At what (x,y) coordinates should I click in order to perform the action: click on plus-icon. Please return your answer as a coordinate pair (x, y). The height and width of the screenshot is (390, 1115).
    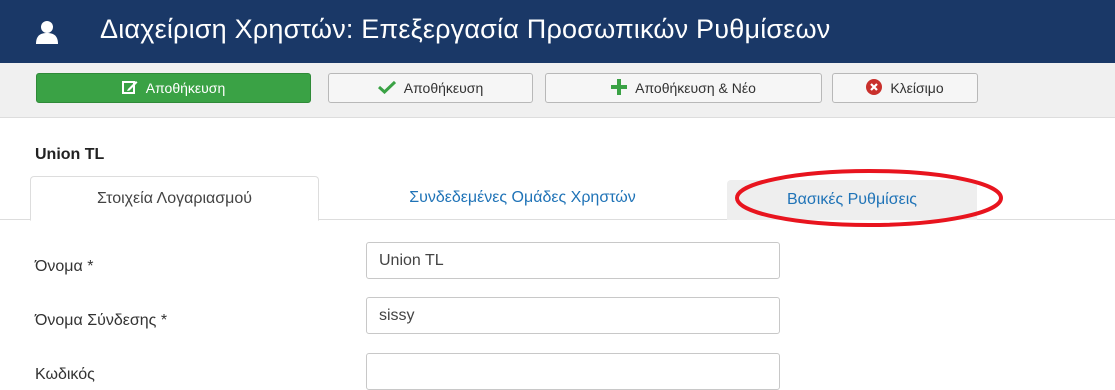
    Looking at the image, I should click on (619, 88).